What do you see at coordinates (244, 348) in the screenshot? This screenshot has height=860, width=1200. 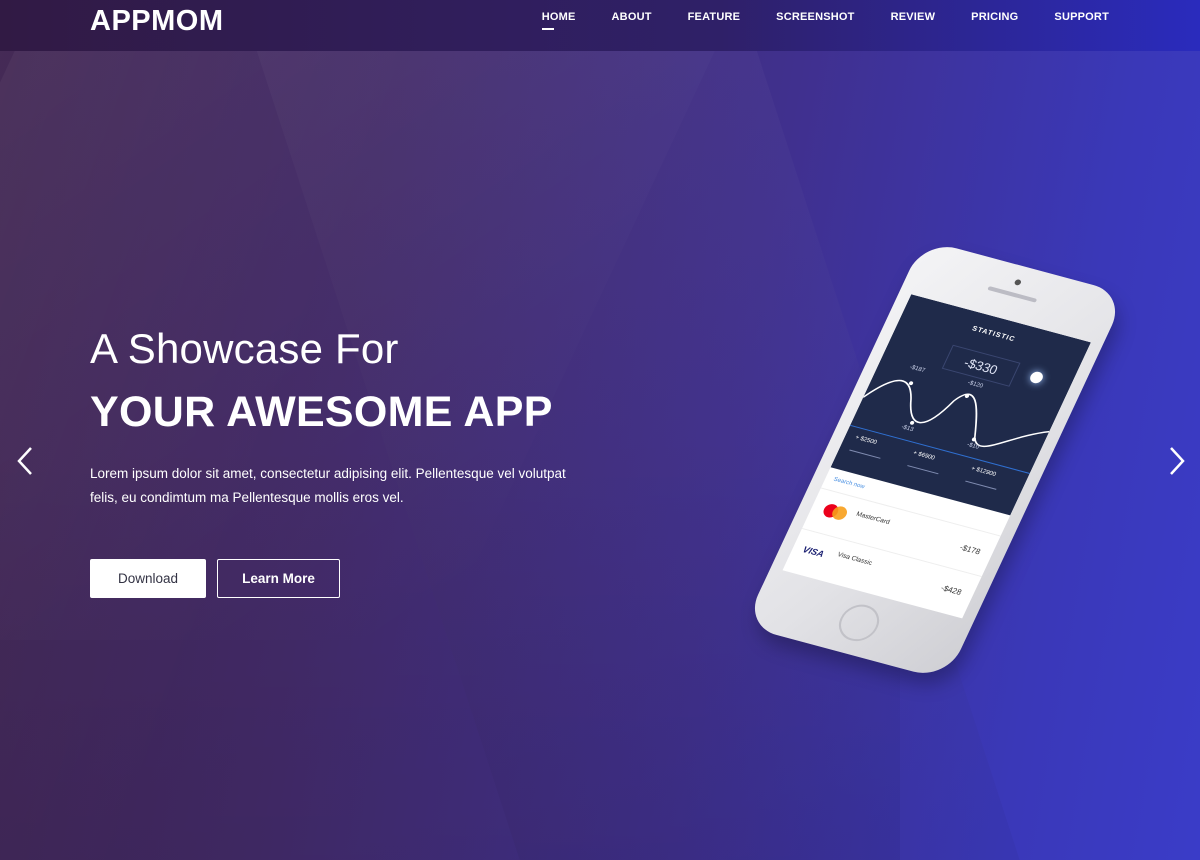 I see `headline-line-1: A Showcase For` at bounding box center [244, 348].